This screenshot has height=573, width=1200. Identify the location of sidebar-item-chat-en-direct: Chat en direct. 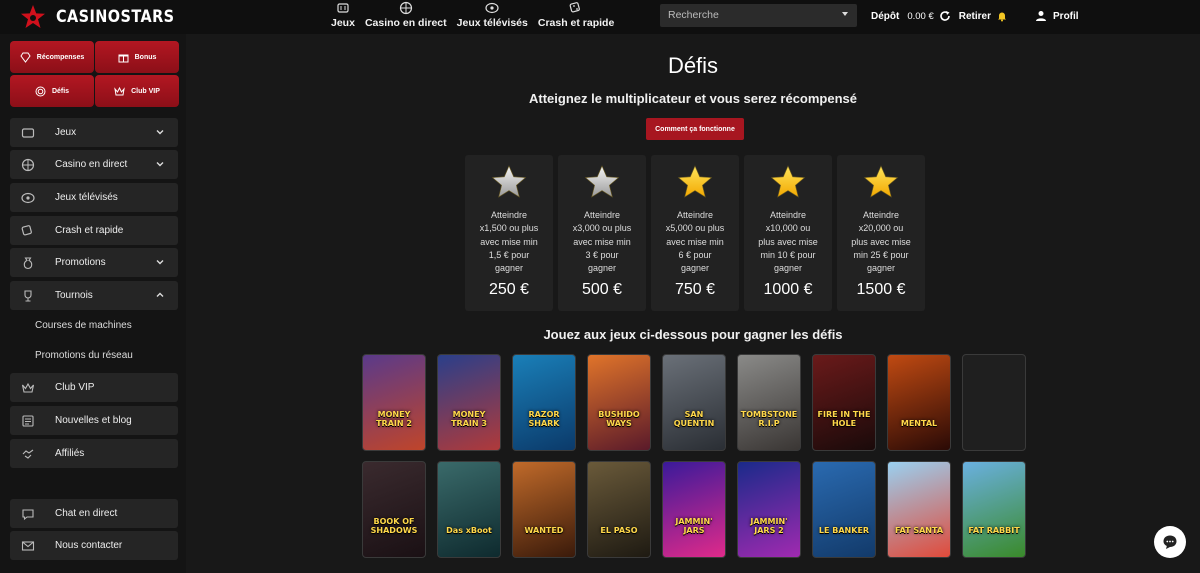
(94, 513).